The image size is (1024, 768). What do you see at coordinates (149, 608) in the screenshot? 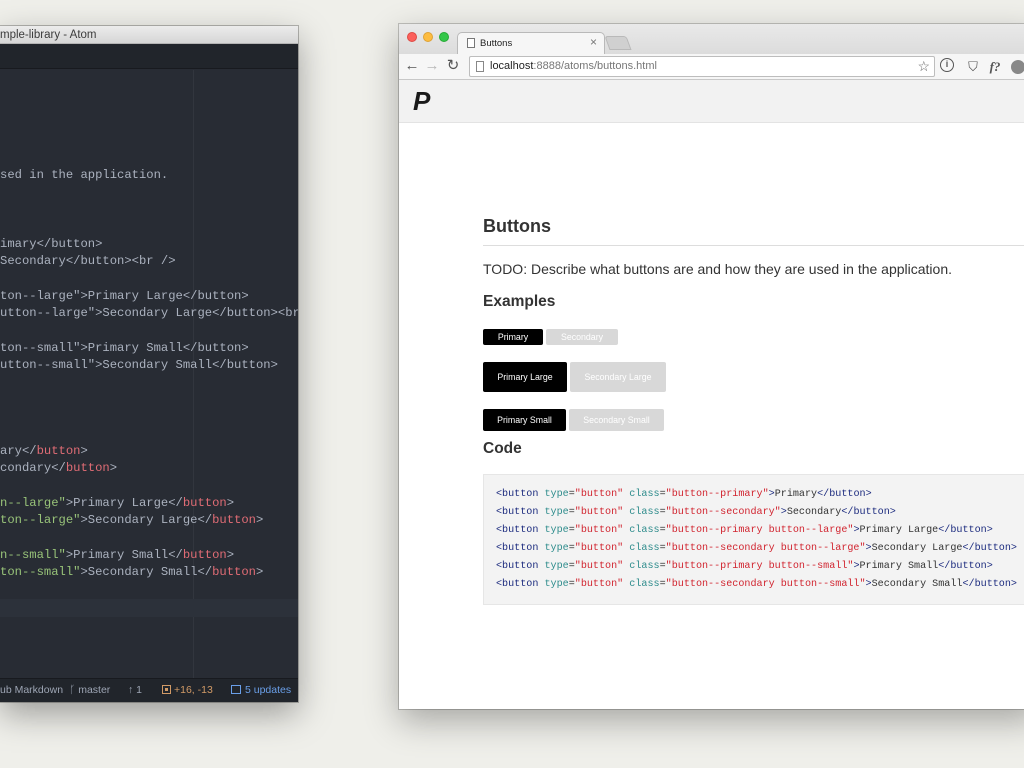
I see `cursor-line-highlight` at bounding box center [149, 608].